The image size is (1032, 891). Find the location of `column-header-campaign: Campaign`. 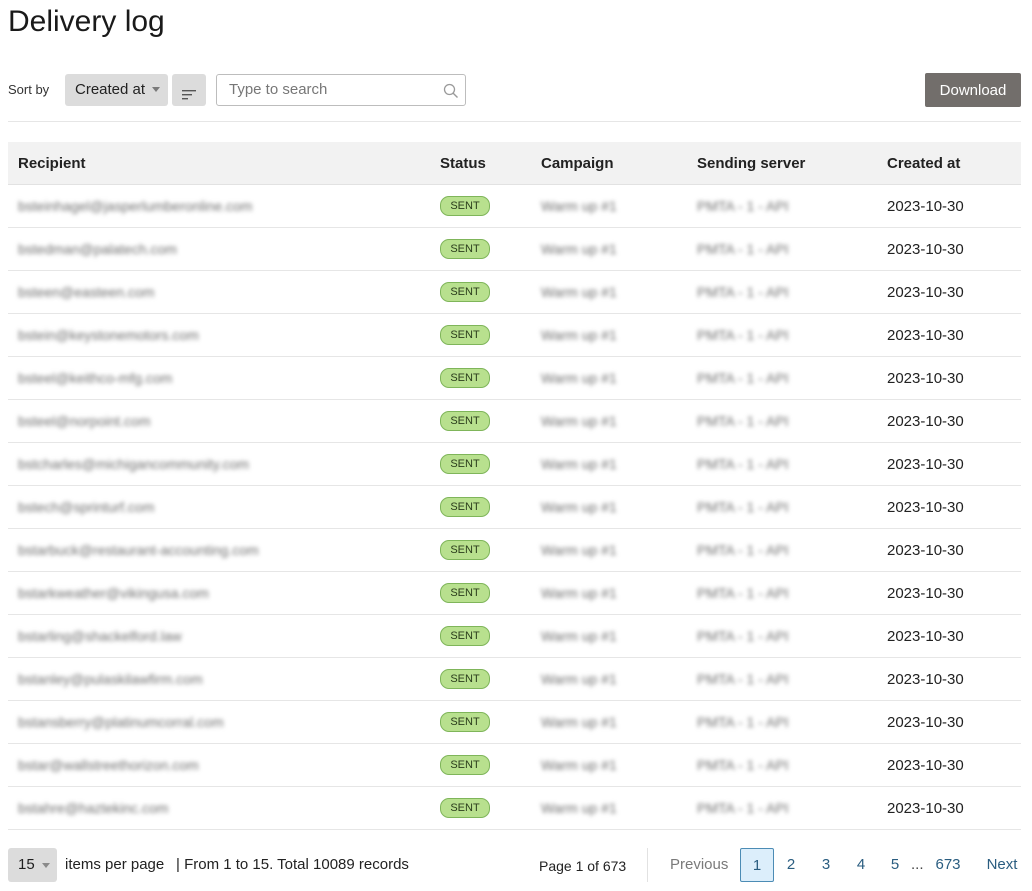

column-header-campaign: Campaign is located at coordinates (609, 163).